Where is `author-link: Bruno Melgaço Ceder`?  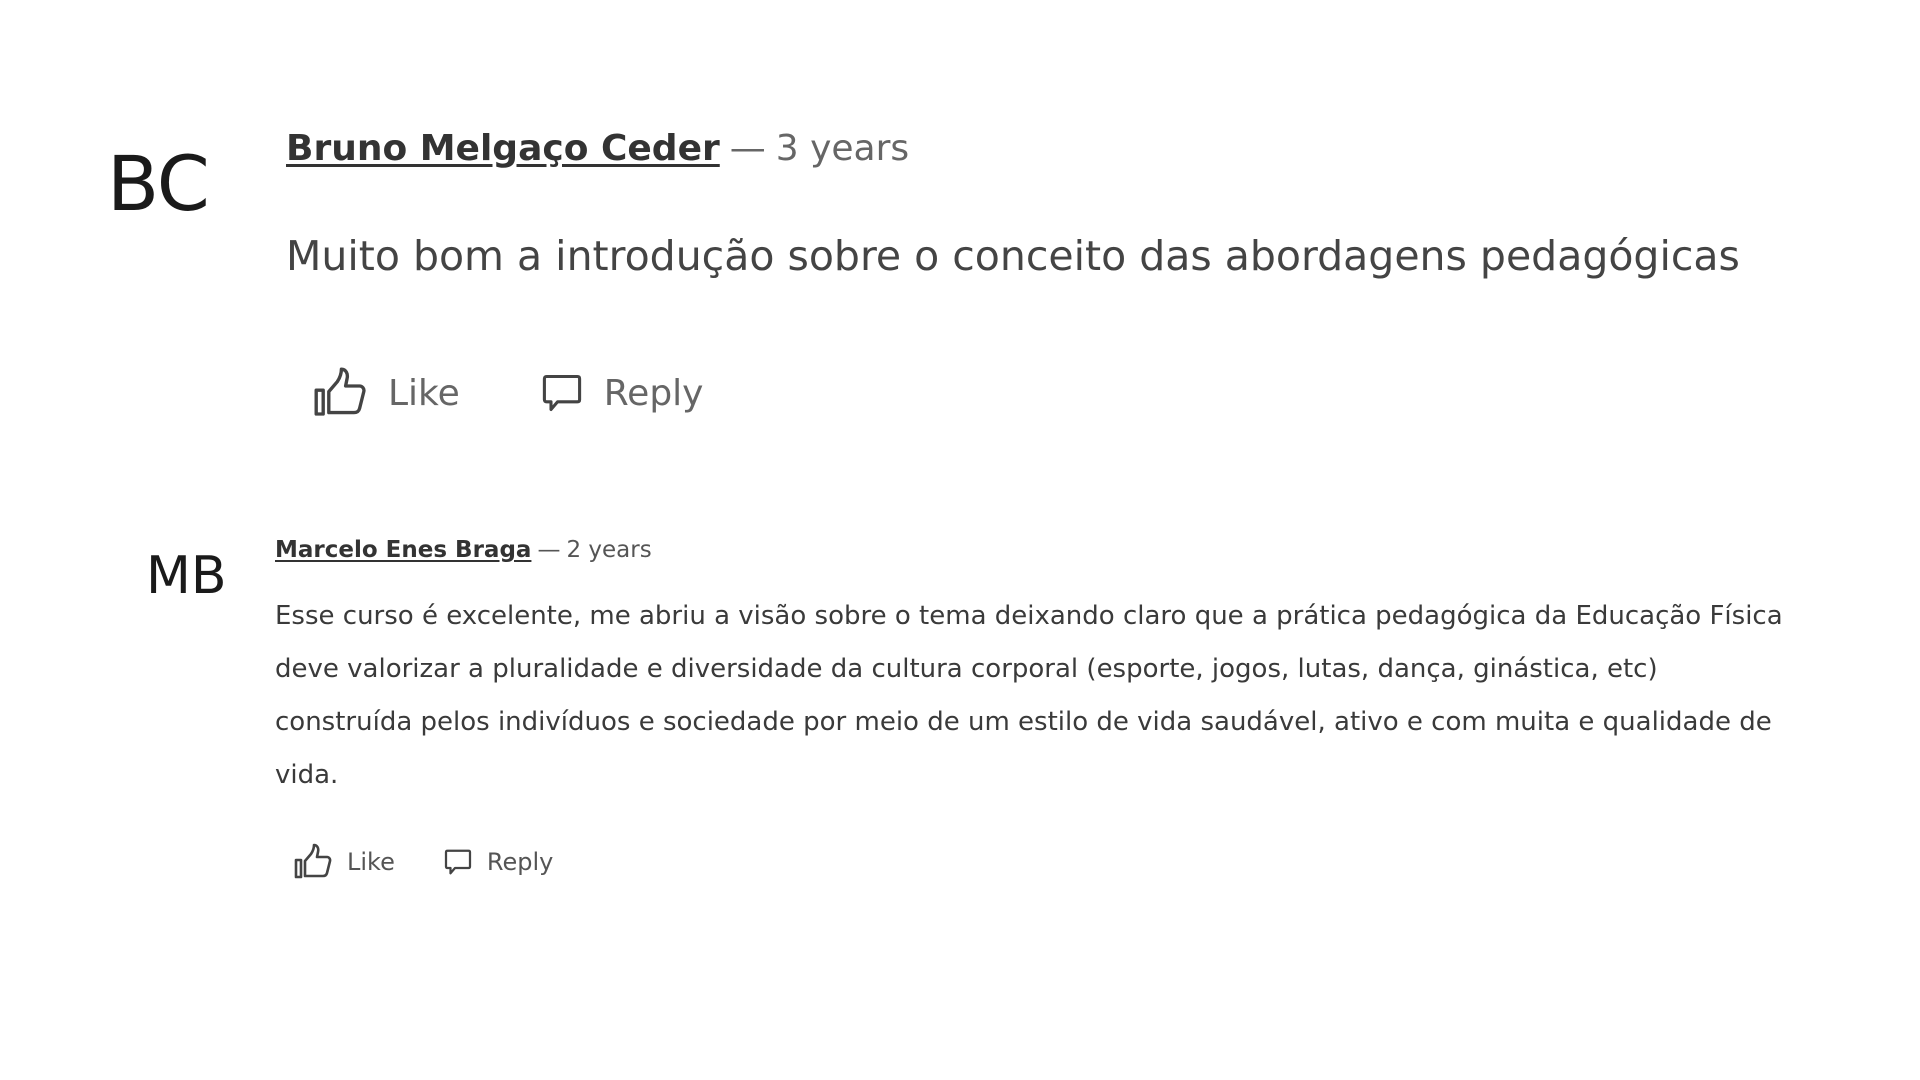
author-link: Bruno Melgaço Ceder is located at coordinates (503, 148).